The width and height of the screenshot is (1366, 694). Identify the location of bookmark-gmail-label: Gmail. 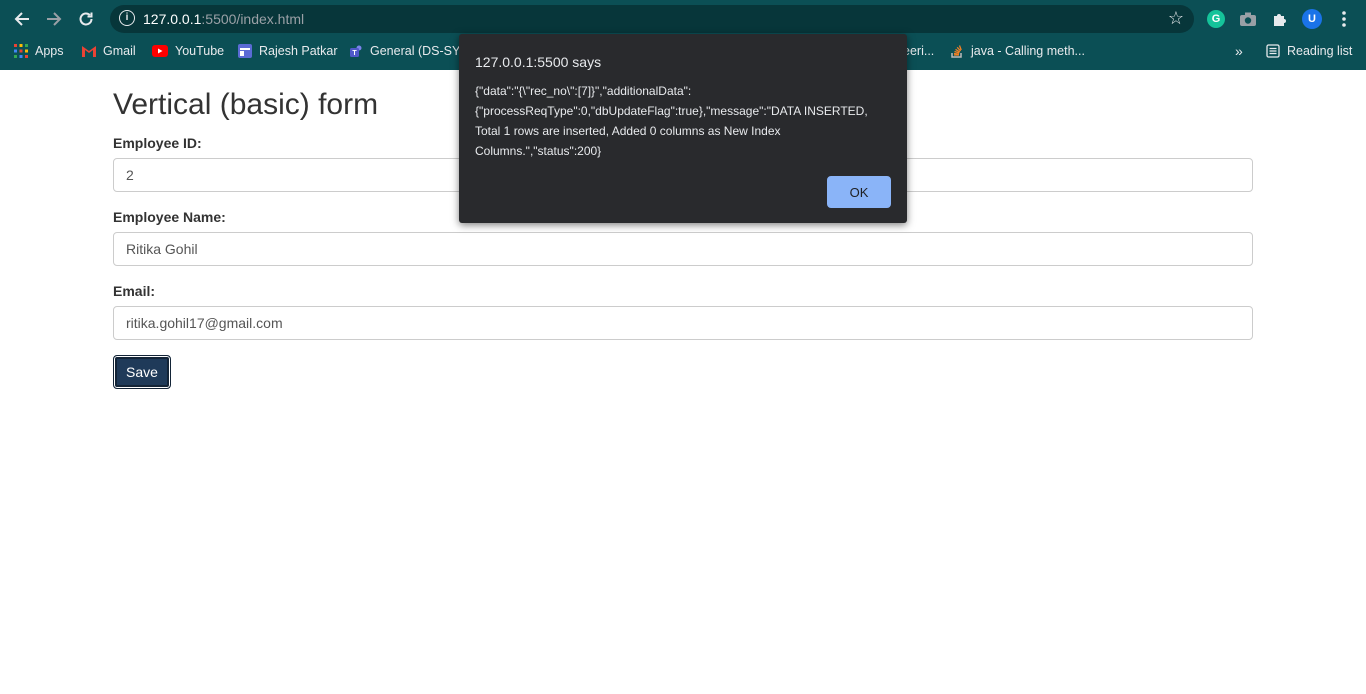
(119, 51).